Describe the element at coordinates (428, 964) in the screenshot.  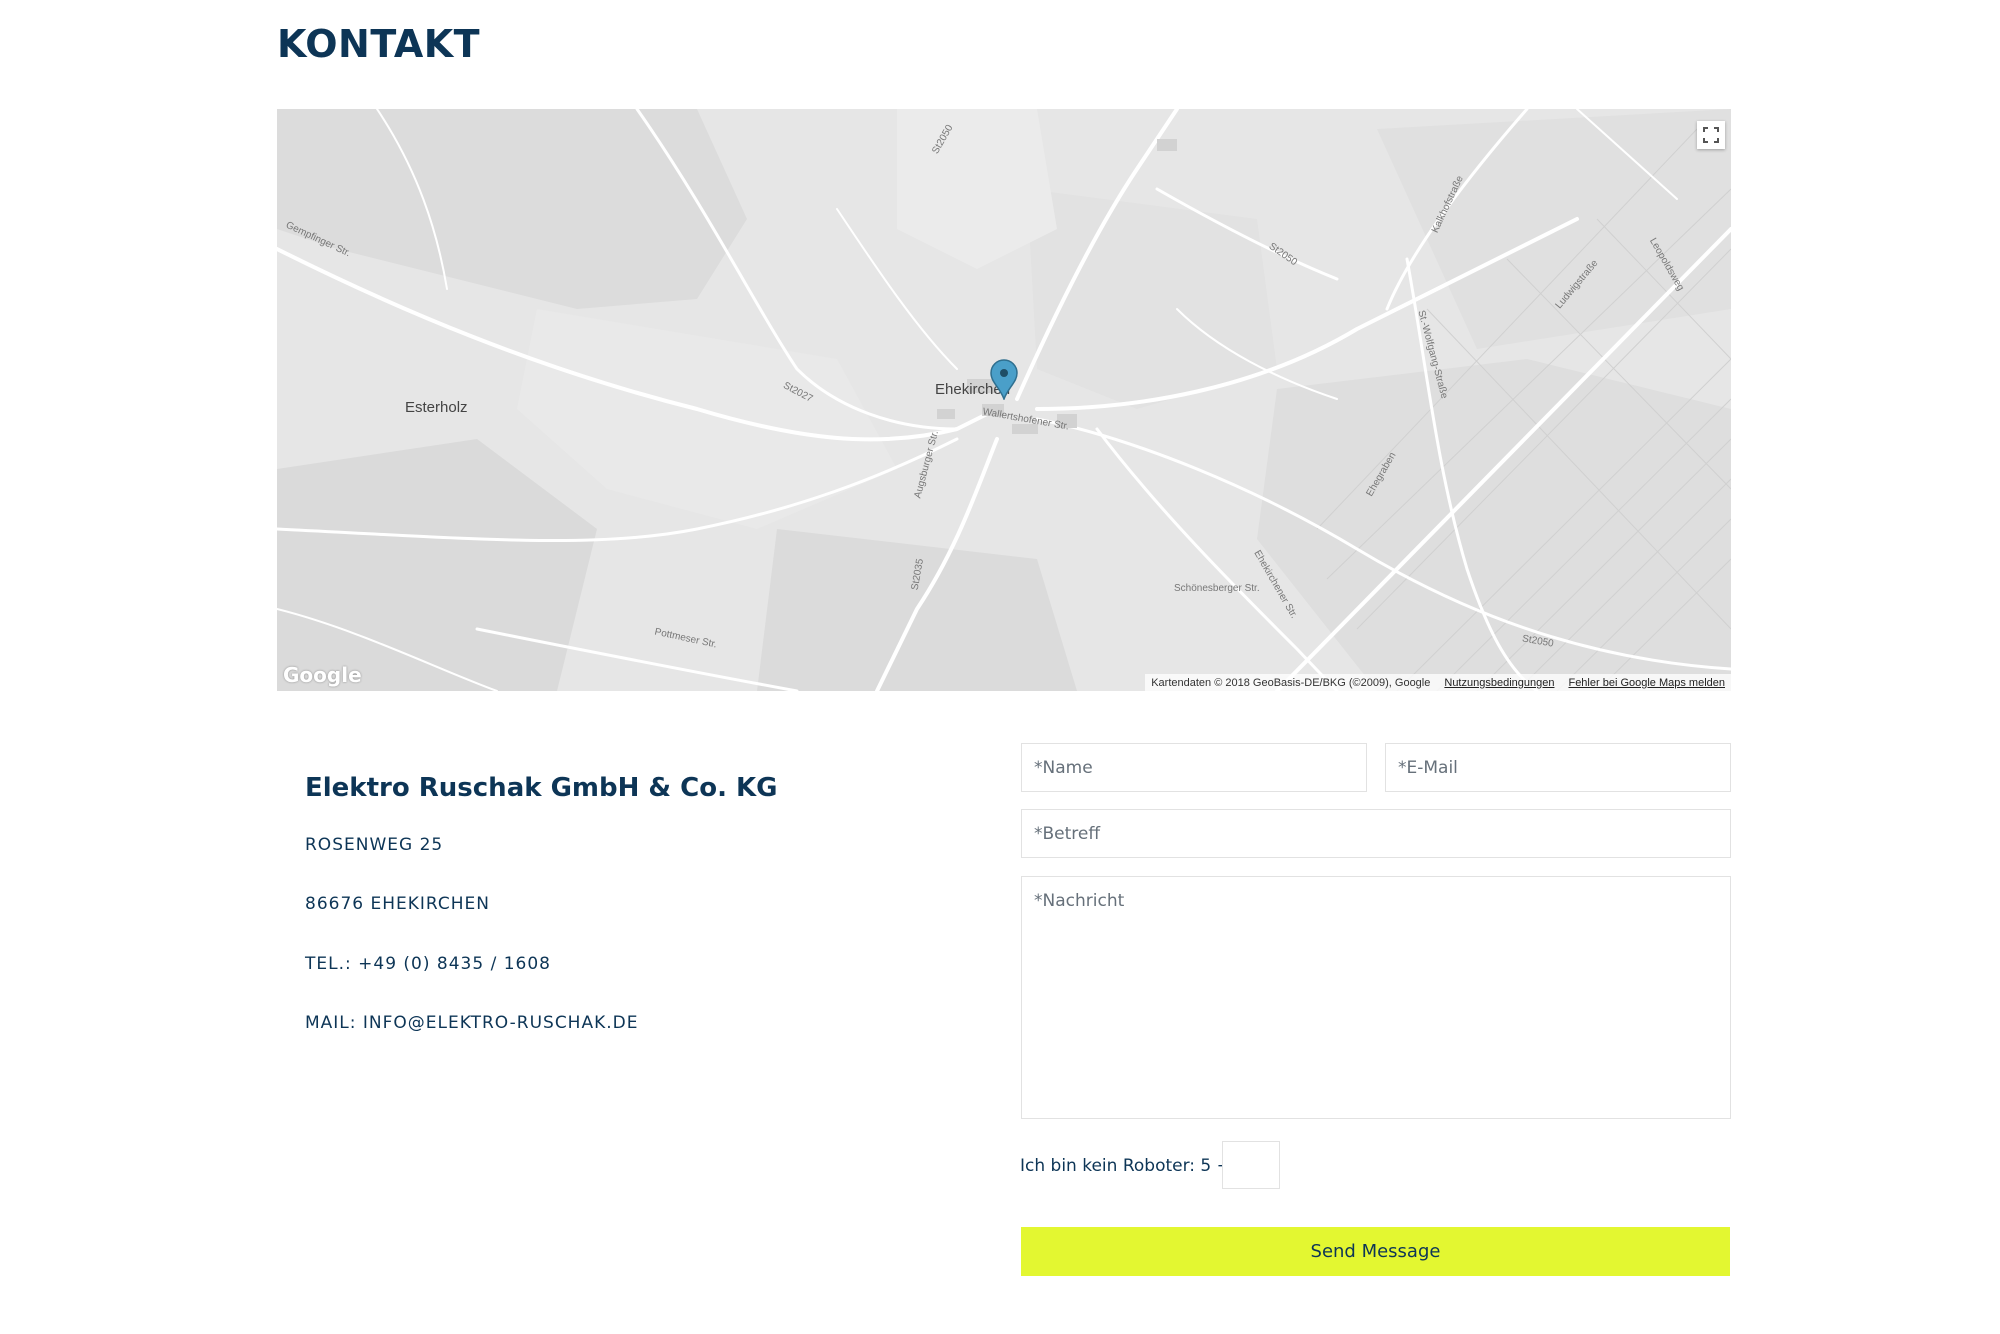
I see `phone-number: TEL.: +49 (0) 8435 / 1608` at that location.